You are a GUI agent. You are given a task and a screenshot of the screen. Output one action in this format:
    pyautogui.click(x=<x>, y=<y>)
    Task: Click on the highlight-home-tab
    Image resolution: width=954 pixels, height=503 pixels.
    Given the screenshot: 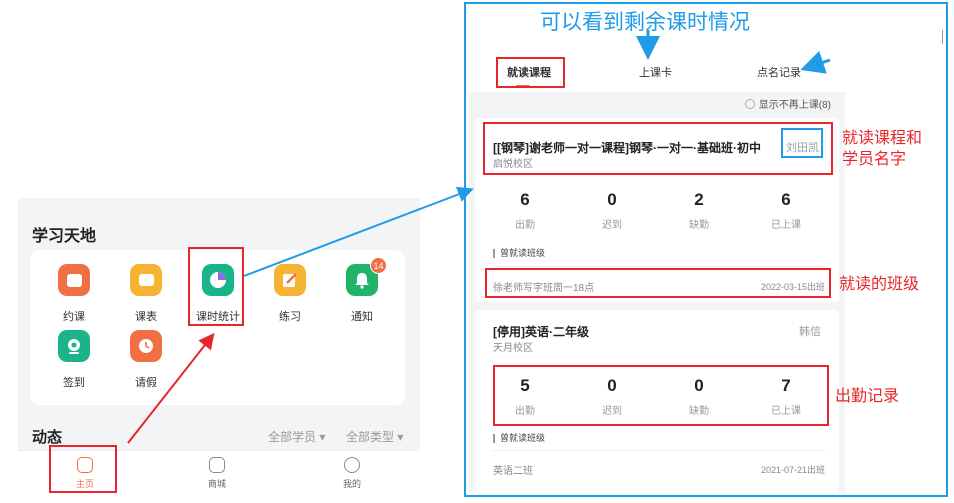 What is the action you would take?
    pyautogui.click(x=83, y=469)
    